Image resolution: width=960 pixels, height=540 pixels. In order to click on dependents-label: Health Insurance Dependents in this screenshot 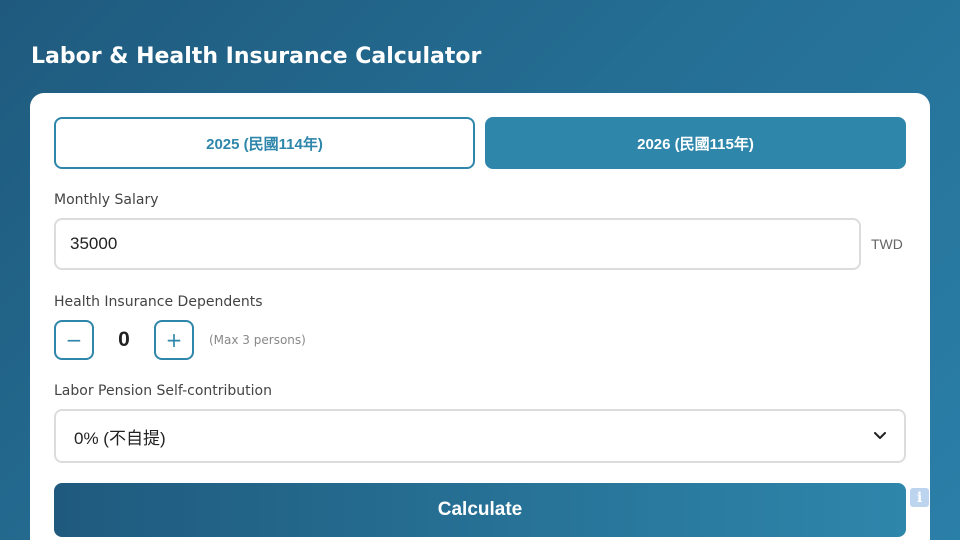, I will do `click(158, 302)`.